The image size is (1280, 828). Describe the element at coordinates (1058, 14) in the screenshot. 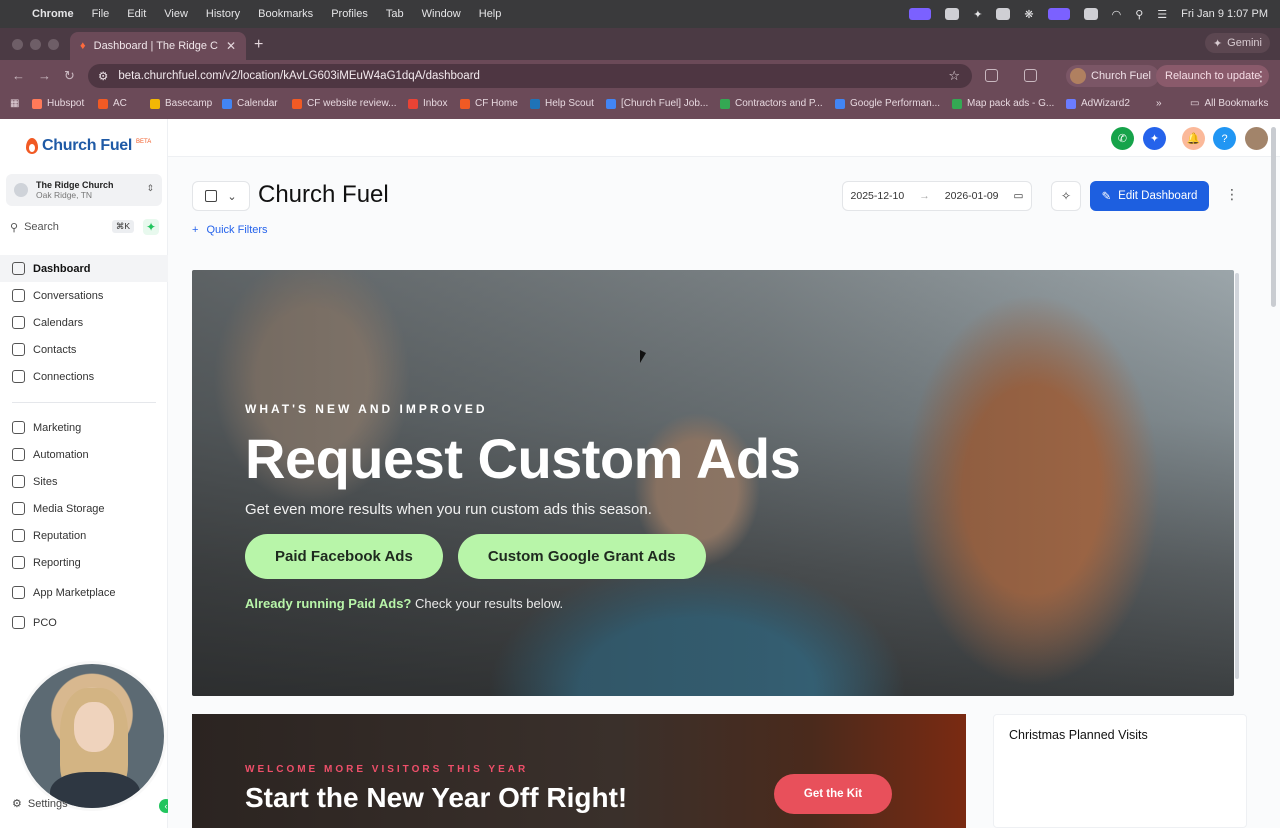

I see `screen-mirror-icon` at that location.